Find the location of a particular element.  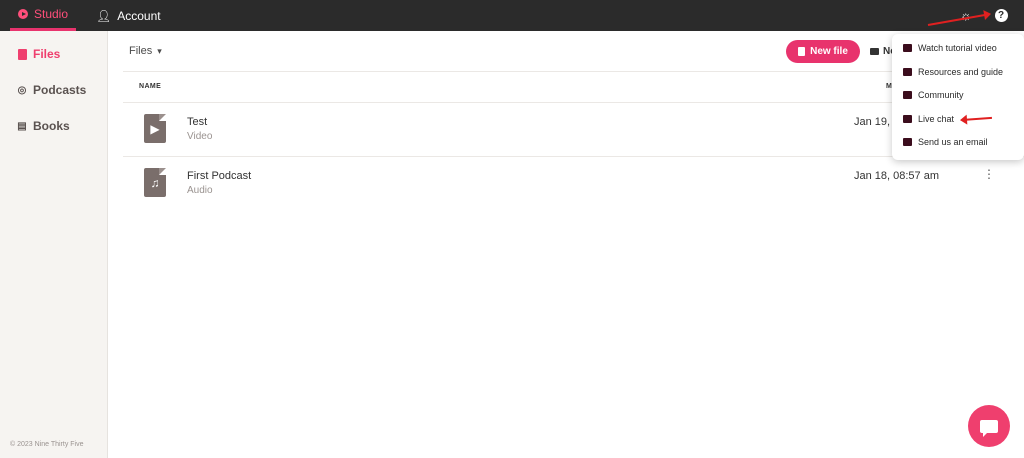

copyright: © 2023 Nine Thirty Five is located at coordinates (47, 444).